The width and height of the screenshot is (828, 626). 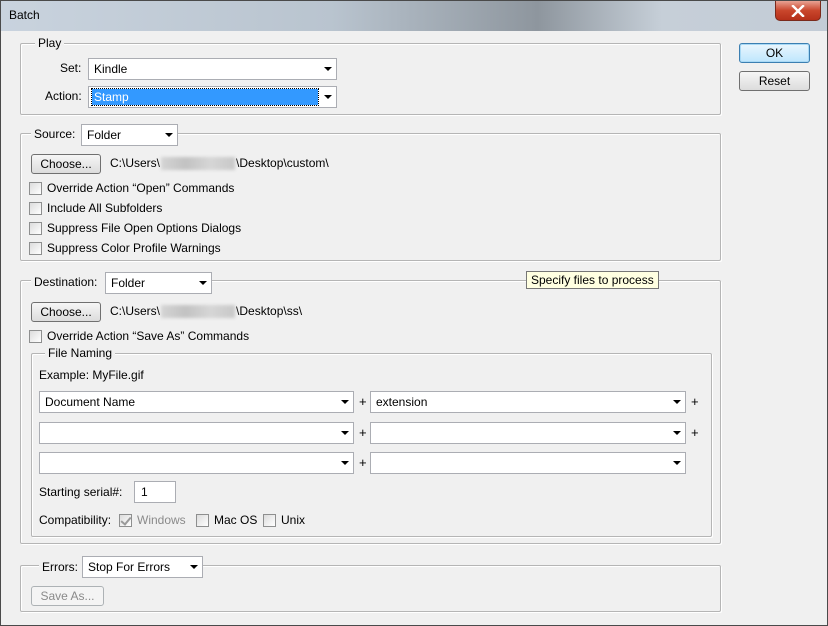 I want to click on close-icon, so click(x=798, y=10).